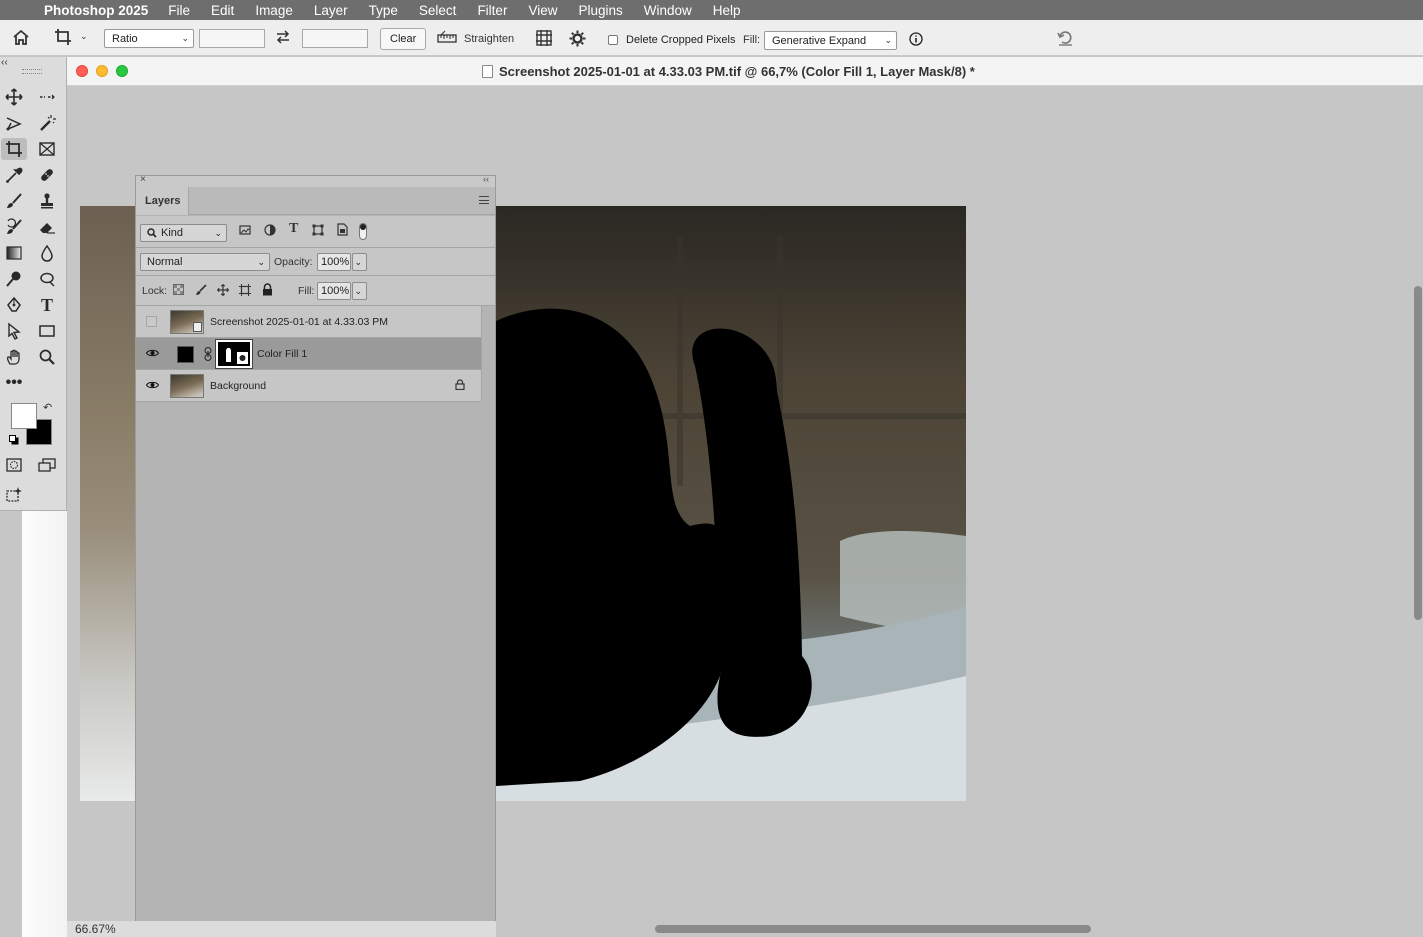 The image size is (1423, 937). What do you see at coordinates (1065, 38) in the screenshot?
I see `reset-icon` at bounding box center [1065, 38].